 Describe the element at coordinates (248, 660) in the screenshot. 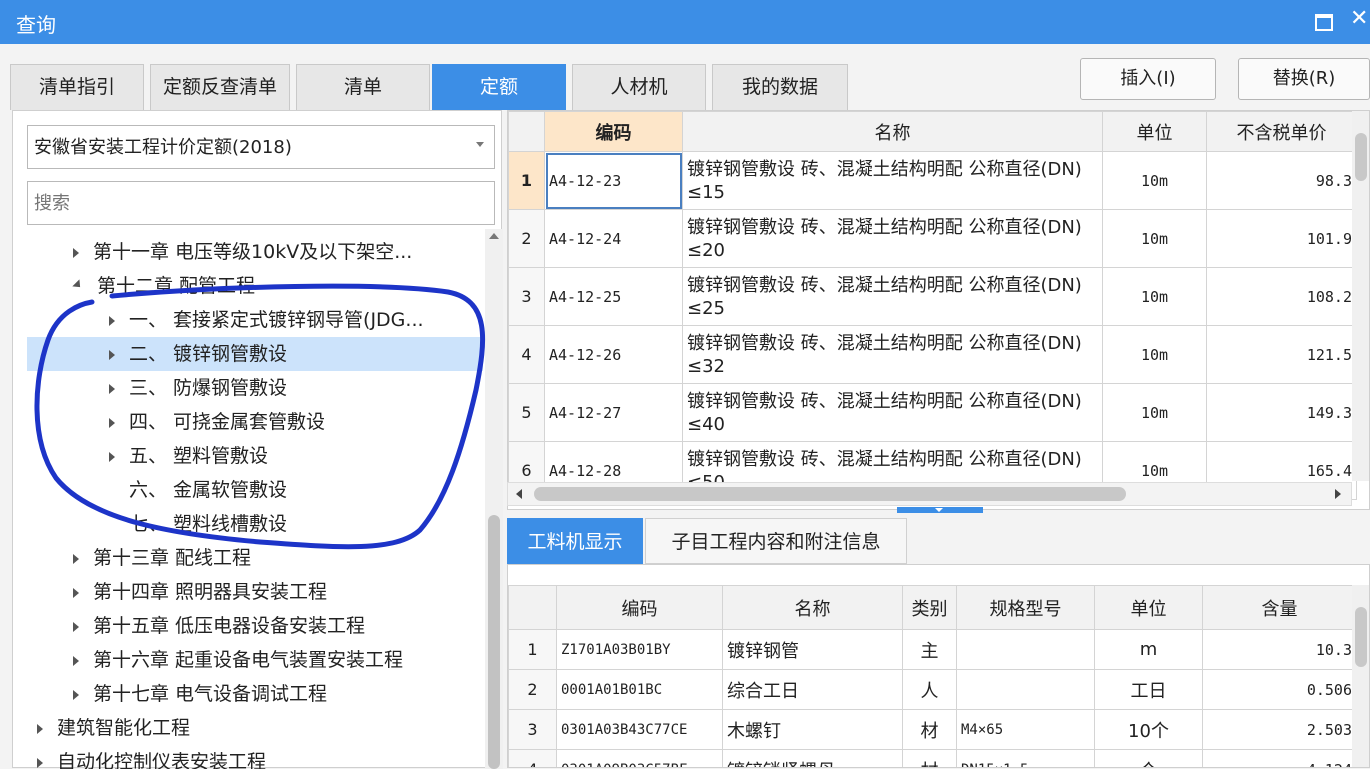

I see `tree-item: 第十六章 起重设备电气装置安装工程` at that location.